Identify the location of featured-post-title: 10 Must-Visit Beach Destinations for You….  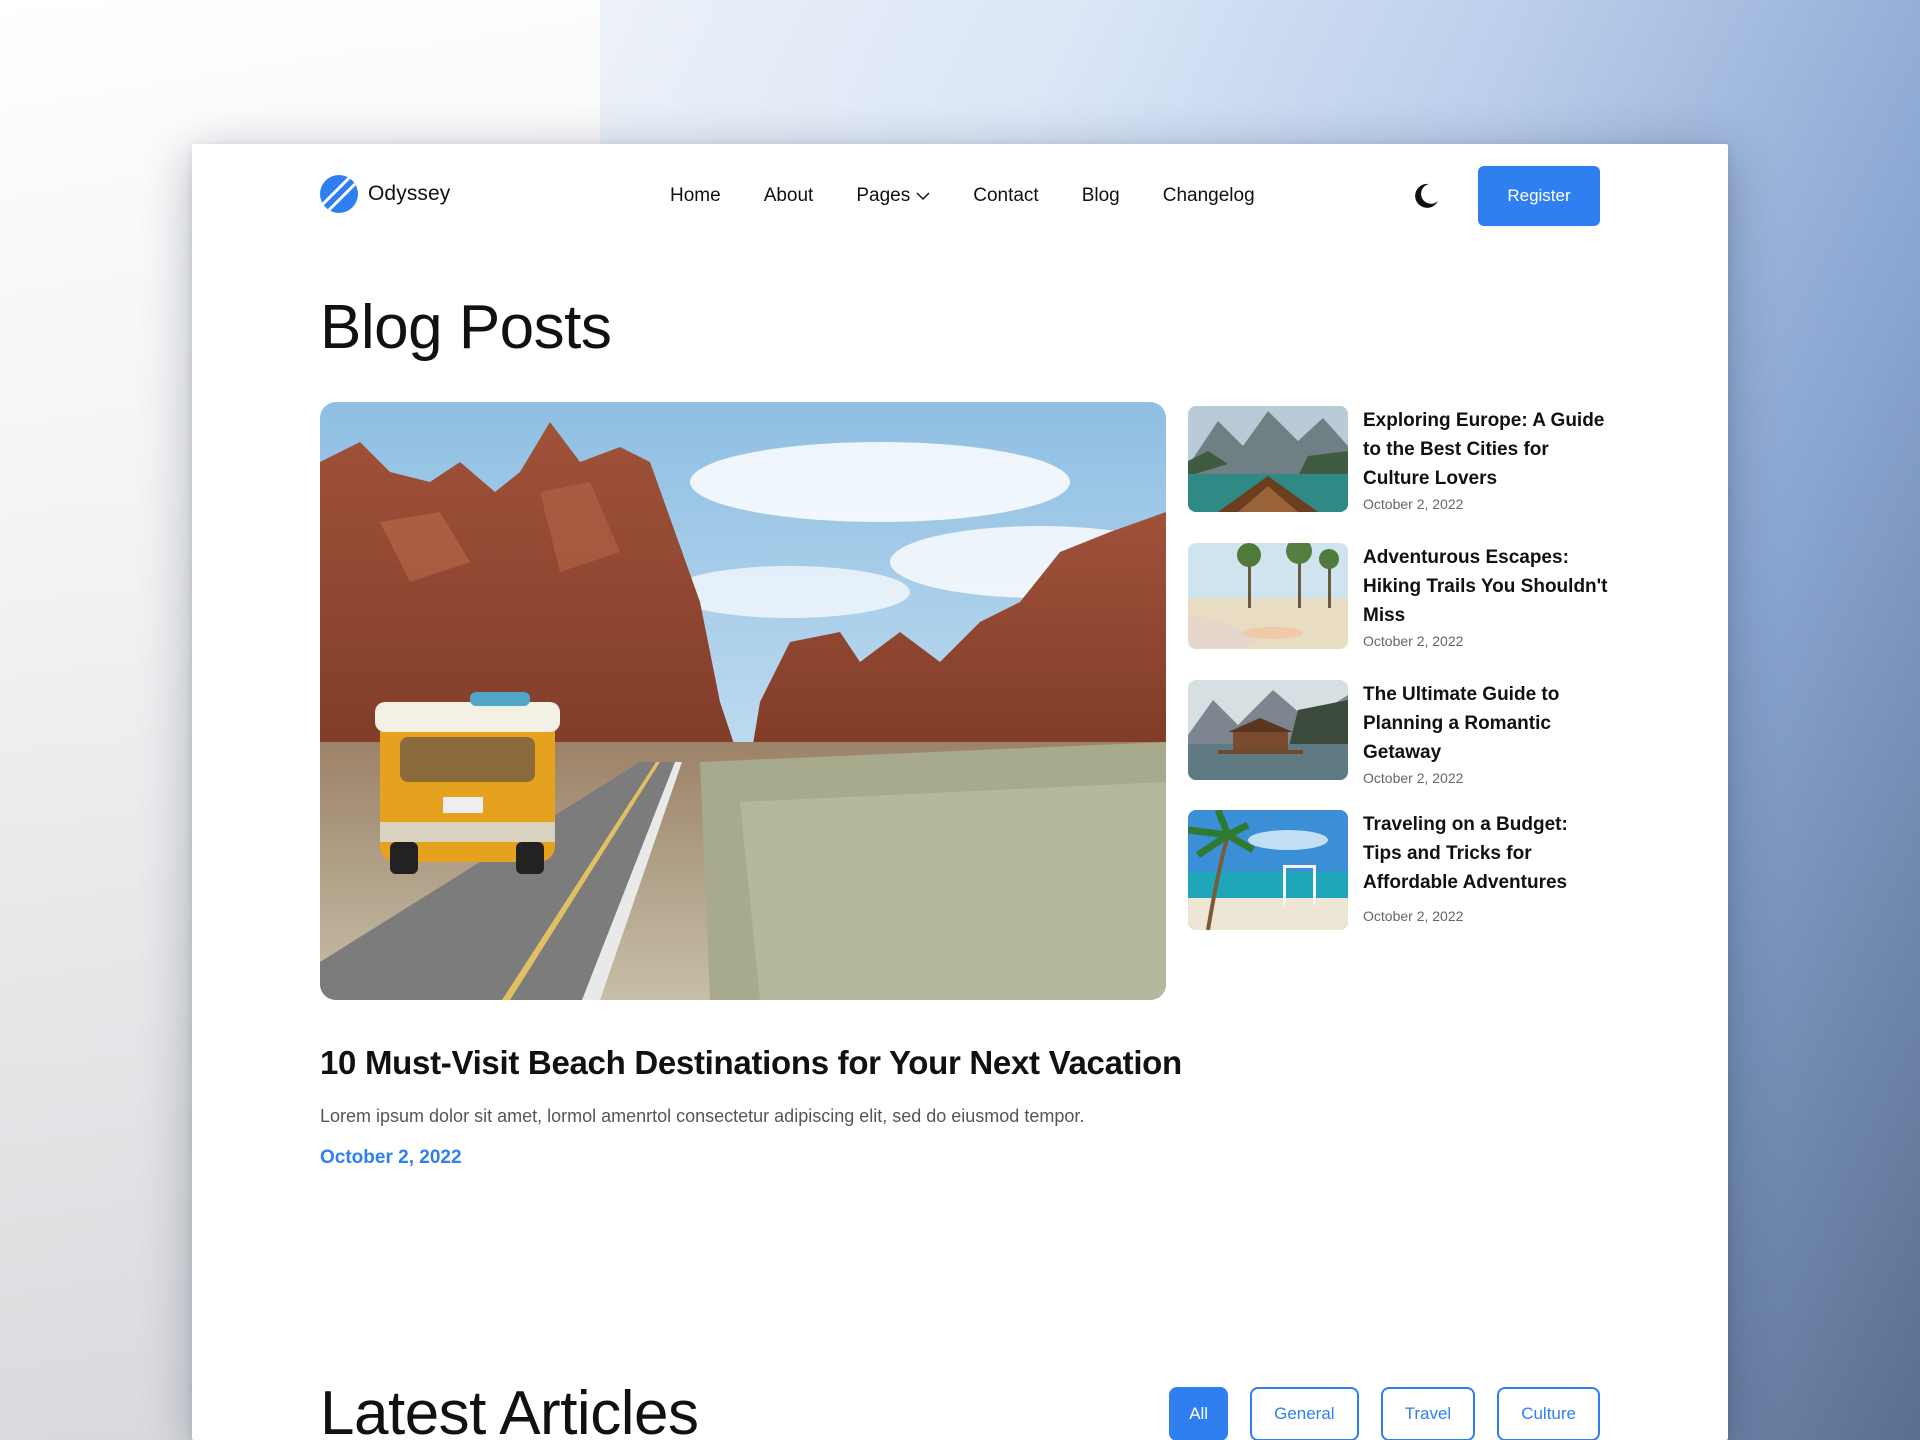
(751, 1063).